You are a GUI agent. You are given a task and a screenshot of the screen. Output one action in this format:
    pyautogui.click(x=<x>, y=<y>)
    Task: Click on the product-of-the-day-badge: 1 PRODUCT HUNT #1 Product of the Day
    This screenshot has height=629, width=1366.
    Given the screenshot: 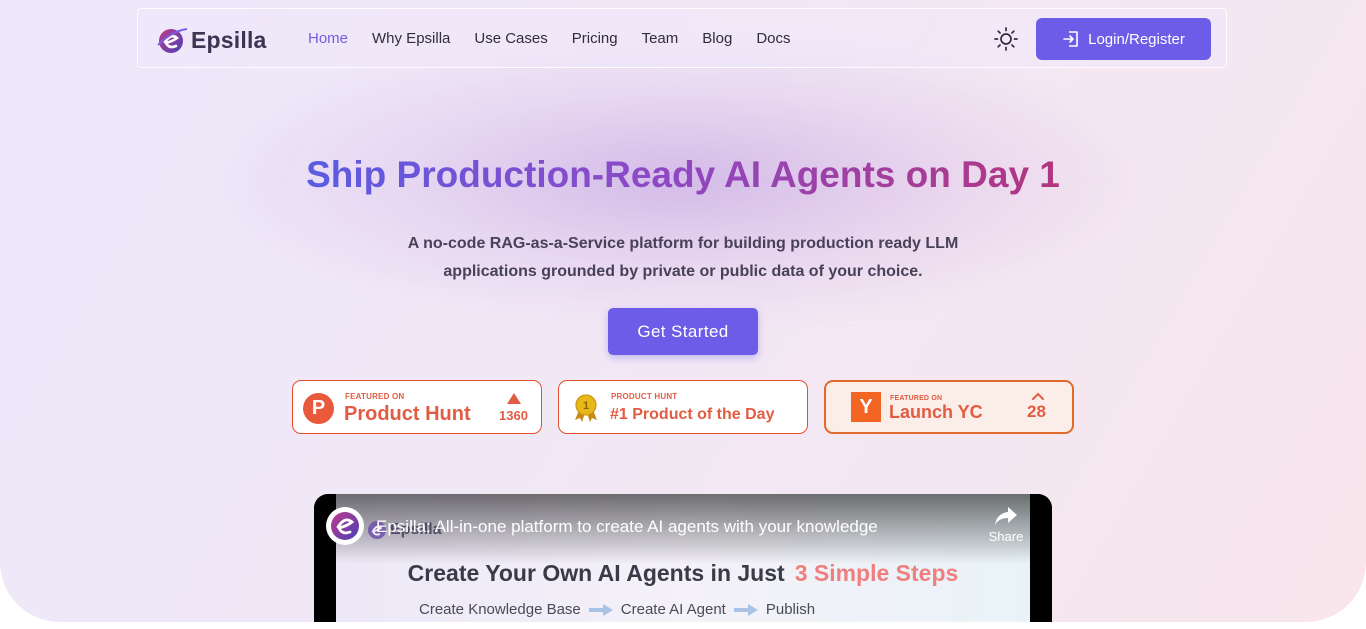 What is the action you would take?
    pyautogui.click(x=683, y=407)
    